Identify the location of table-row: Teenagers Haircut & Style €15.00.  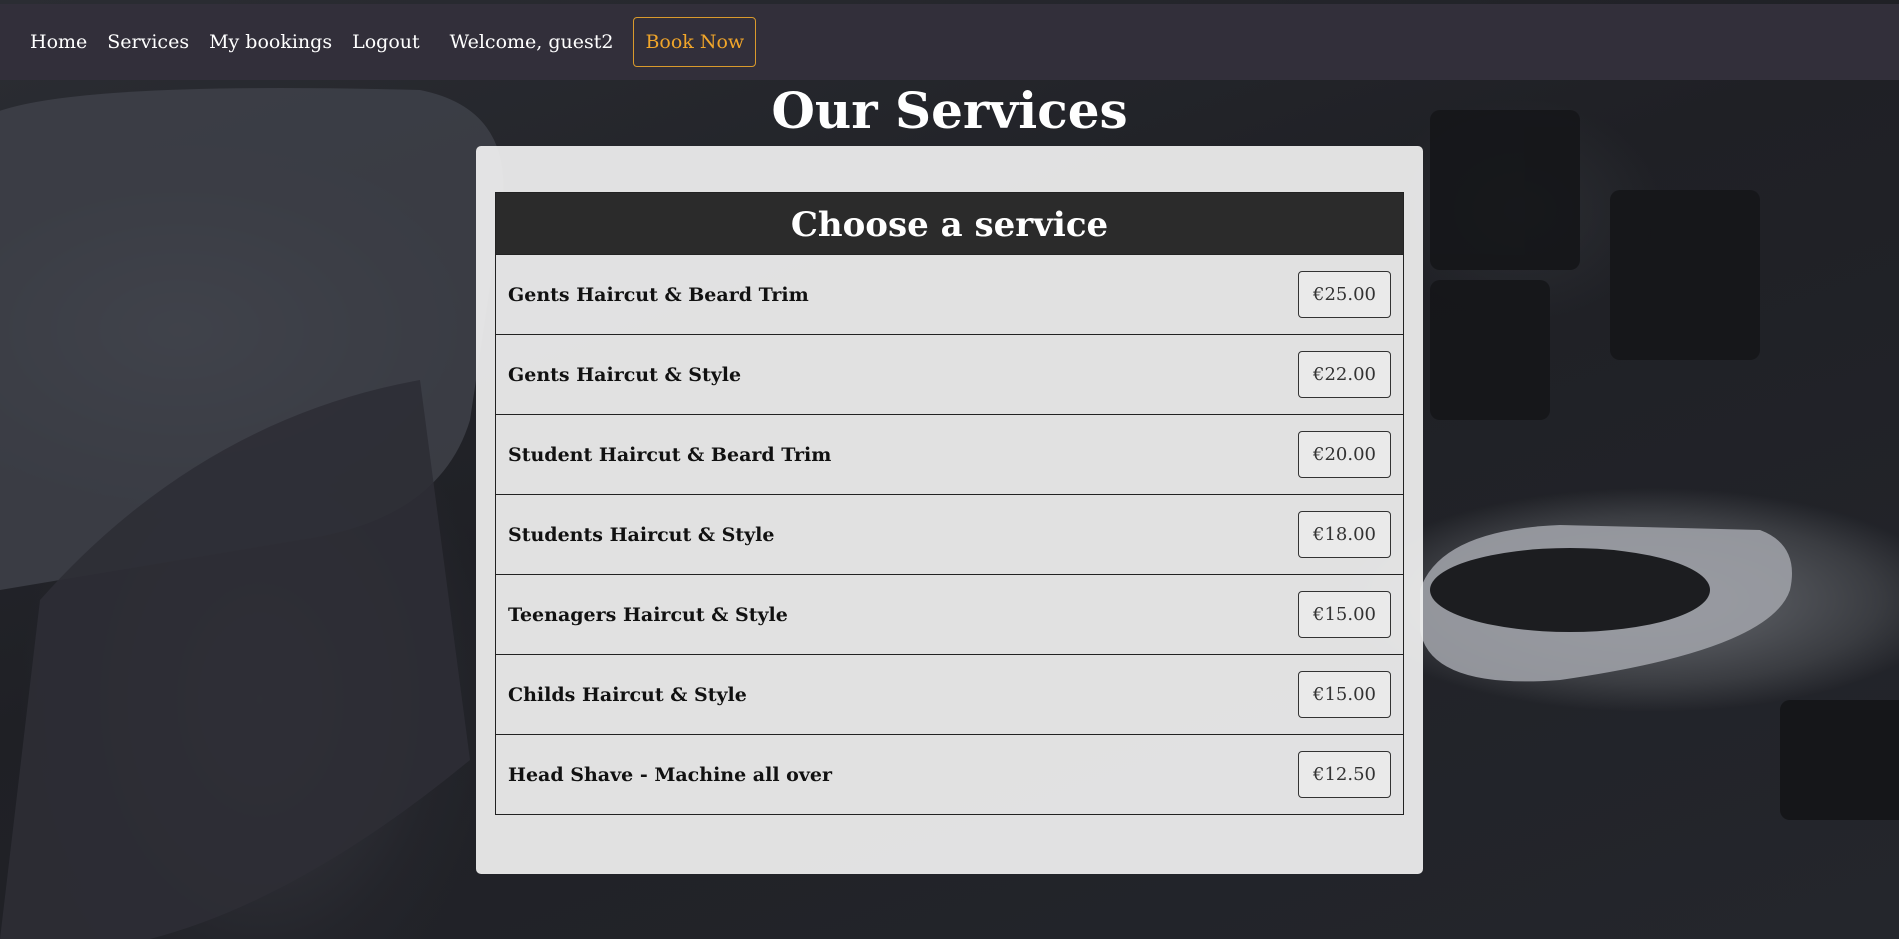
(949, 614).